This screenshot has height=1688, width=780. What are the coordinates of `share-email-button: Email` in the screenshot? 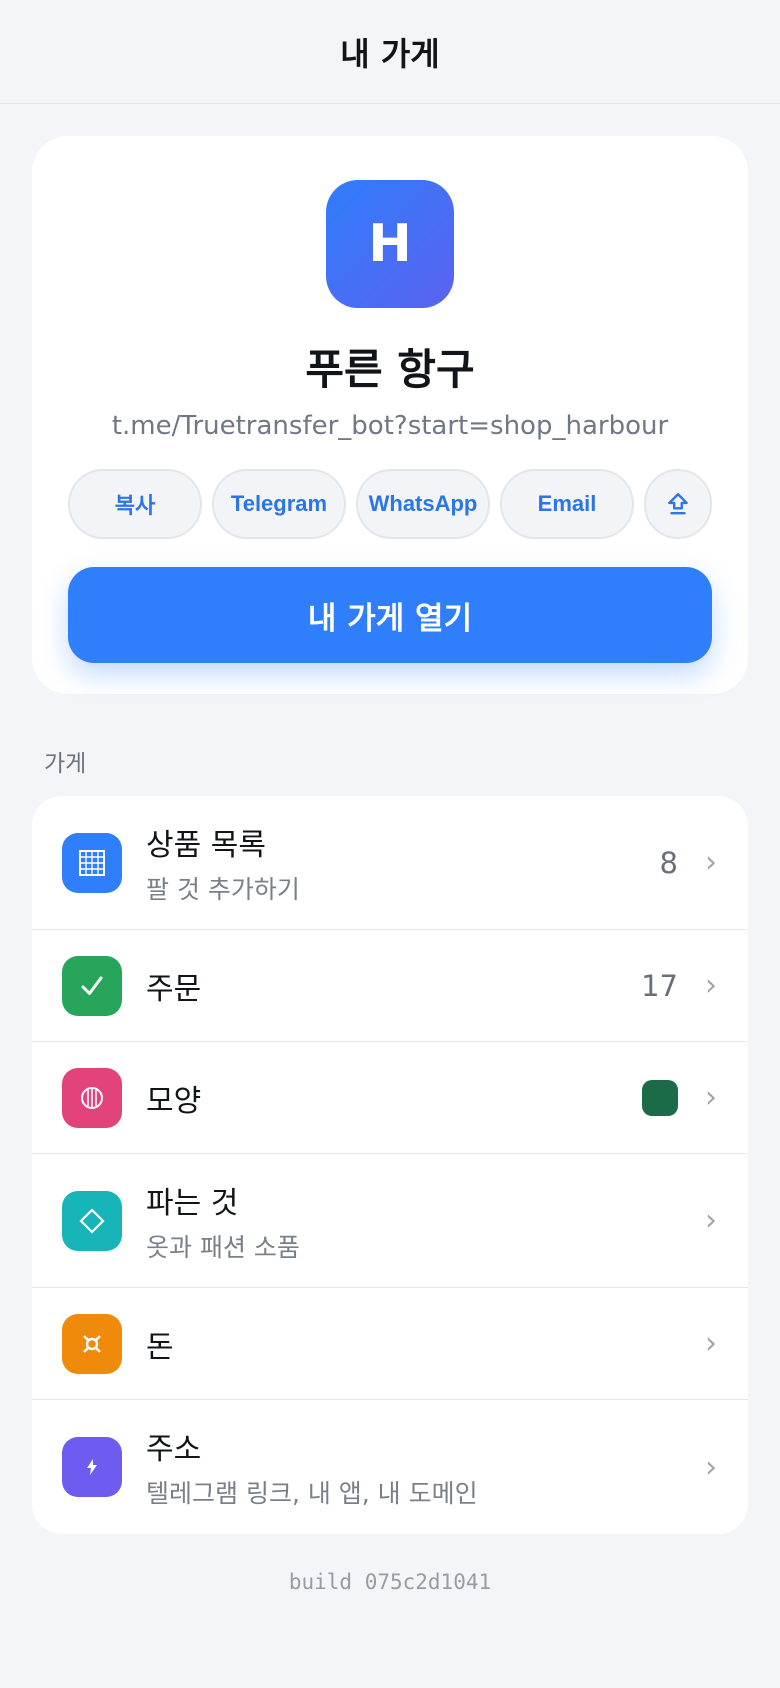 It's located at (567, 504).